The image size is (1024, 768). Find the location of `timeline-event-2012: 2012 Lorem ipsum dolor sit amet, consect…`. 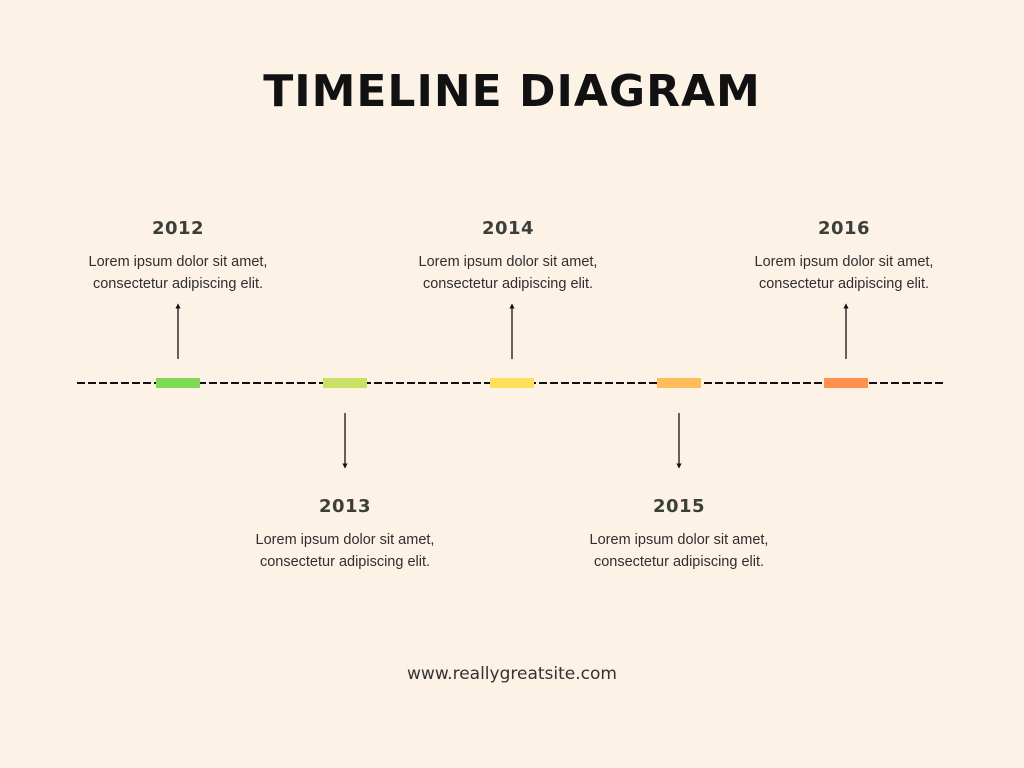

timeline-event-2012: 2012 Lorem ipsum dolor sit amet, consect… is located at coordinates (178, 256).